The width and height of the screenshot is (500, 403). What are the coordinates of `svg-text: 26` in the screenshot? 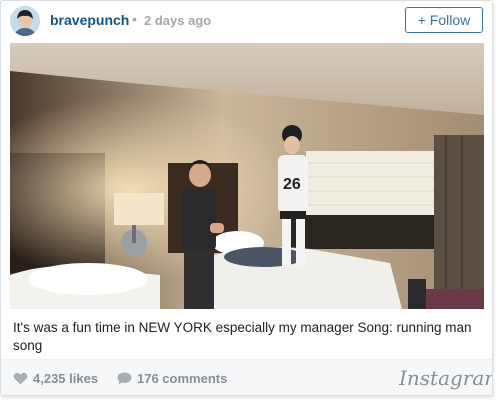 It's located at (292, 184).